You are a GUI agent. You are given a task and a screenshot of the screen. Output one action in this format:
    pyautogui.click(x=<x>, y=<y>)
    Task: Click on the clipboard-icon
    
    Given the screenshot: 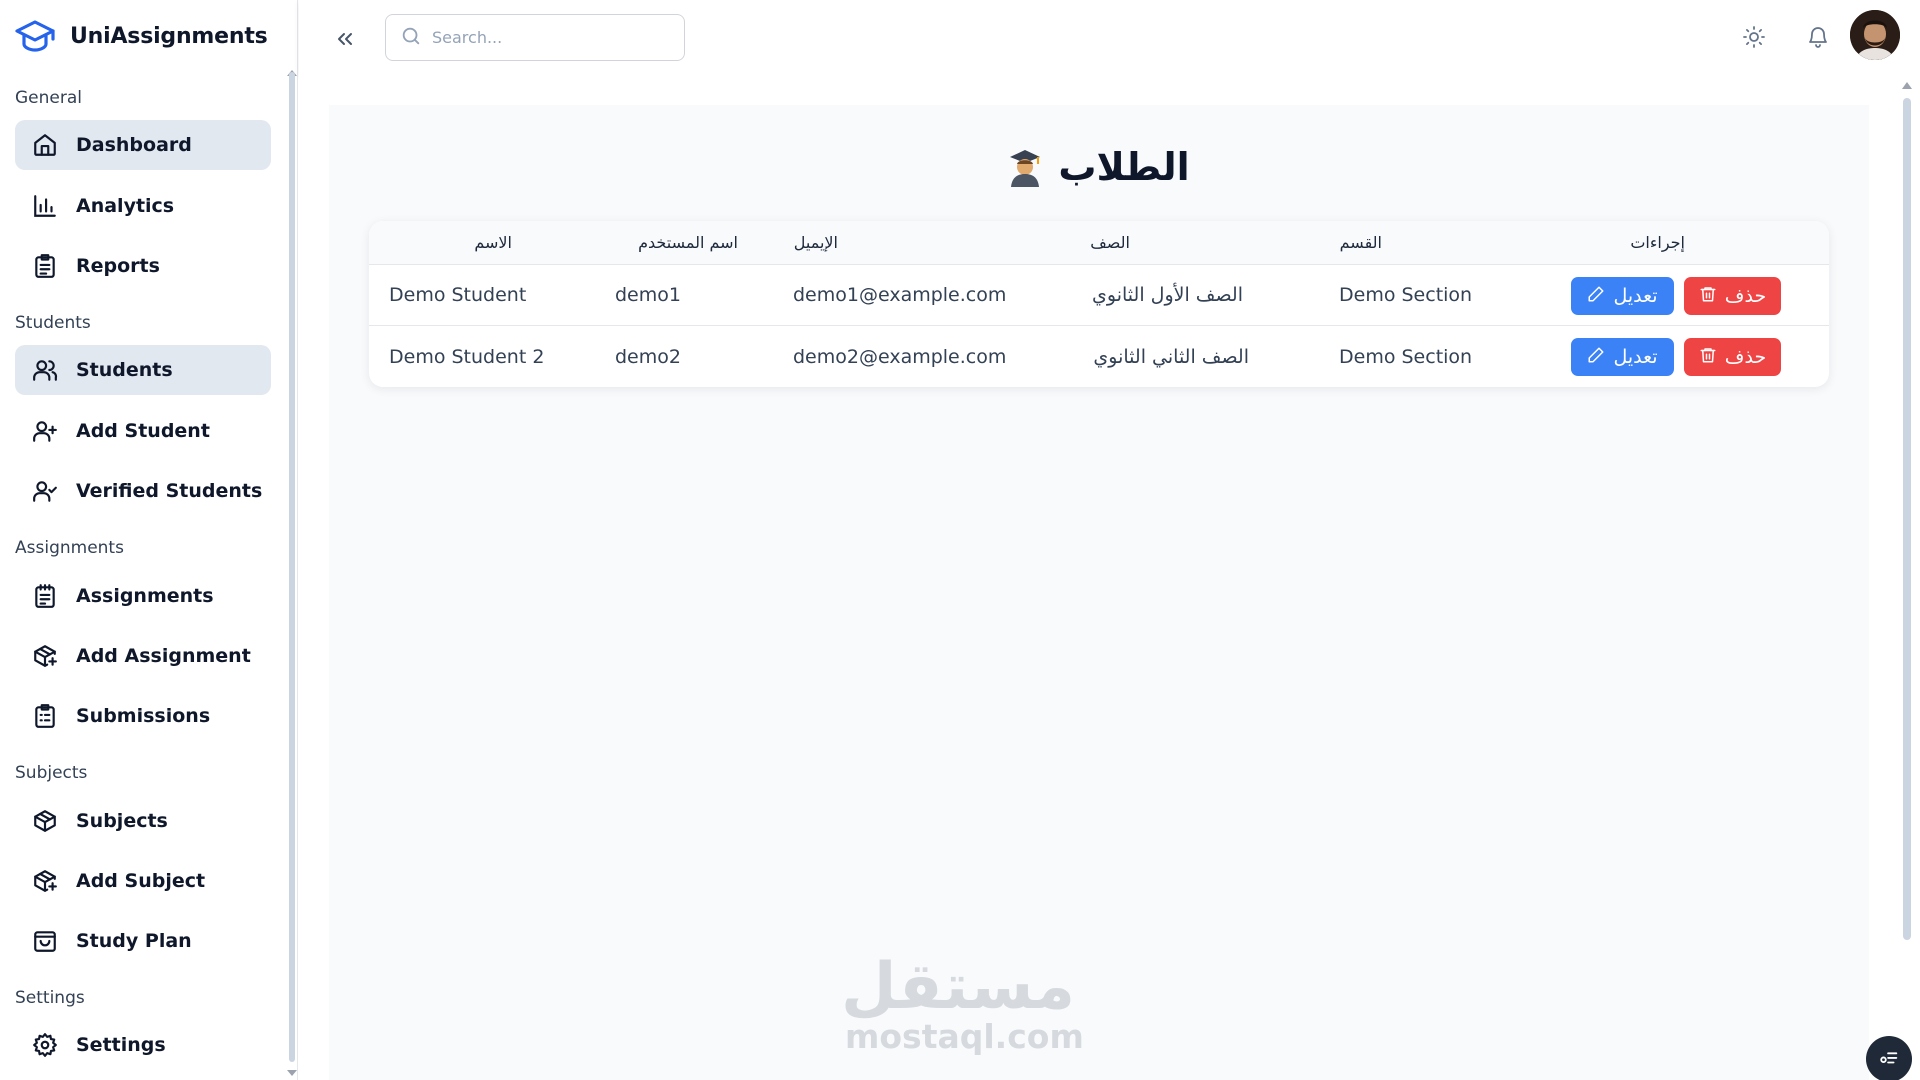 What is the action you would take?
    pyautogui.click(x=45, y=266)
    